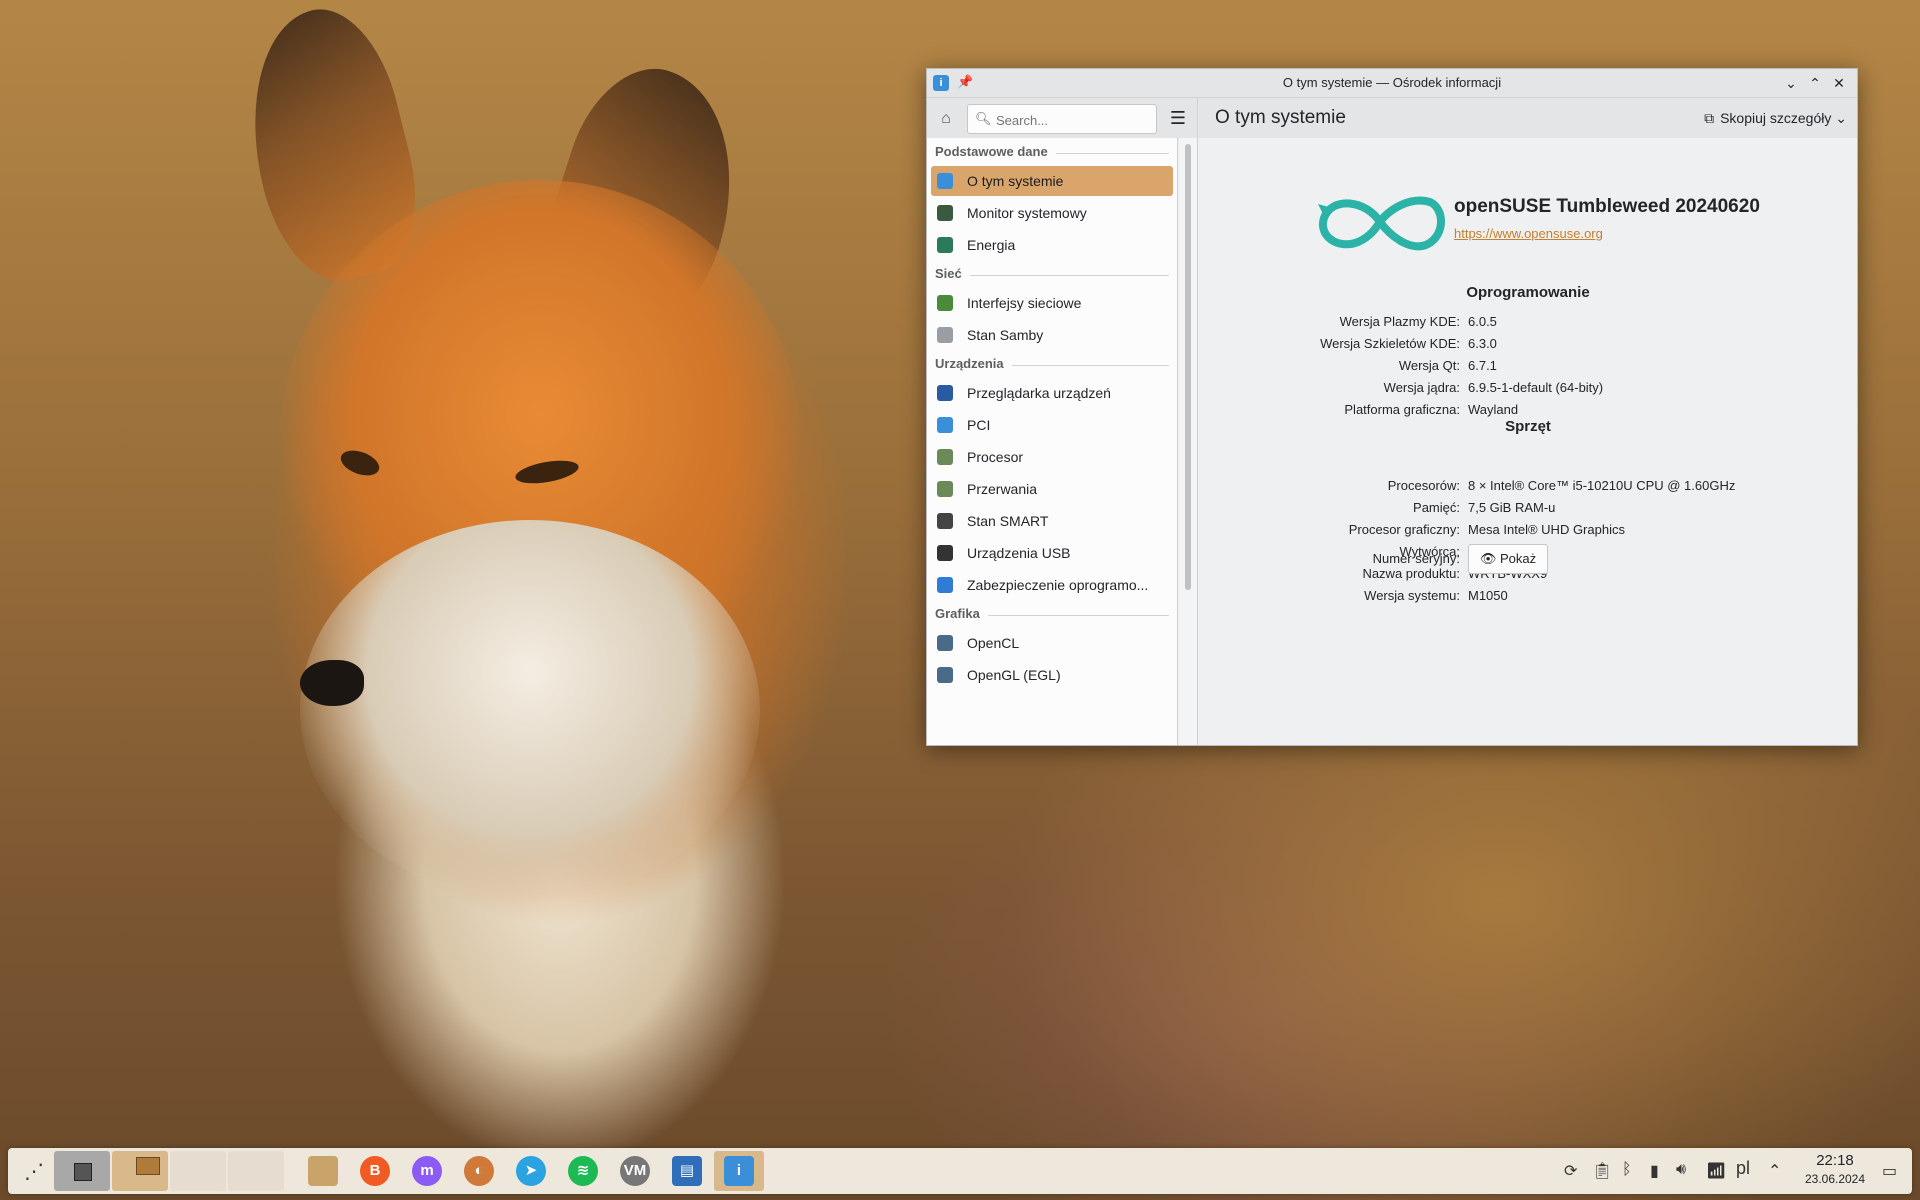 This screenshot has height=1200, width=1920. Describe the element at coordinates (1743, 1168) in the screenshot. I see `keyboard-layout-indicator: pl` at that location.